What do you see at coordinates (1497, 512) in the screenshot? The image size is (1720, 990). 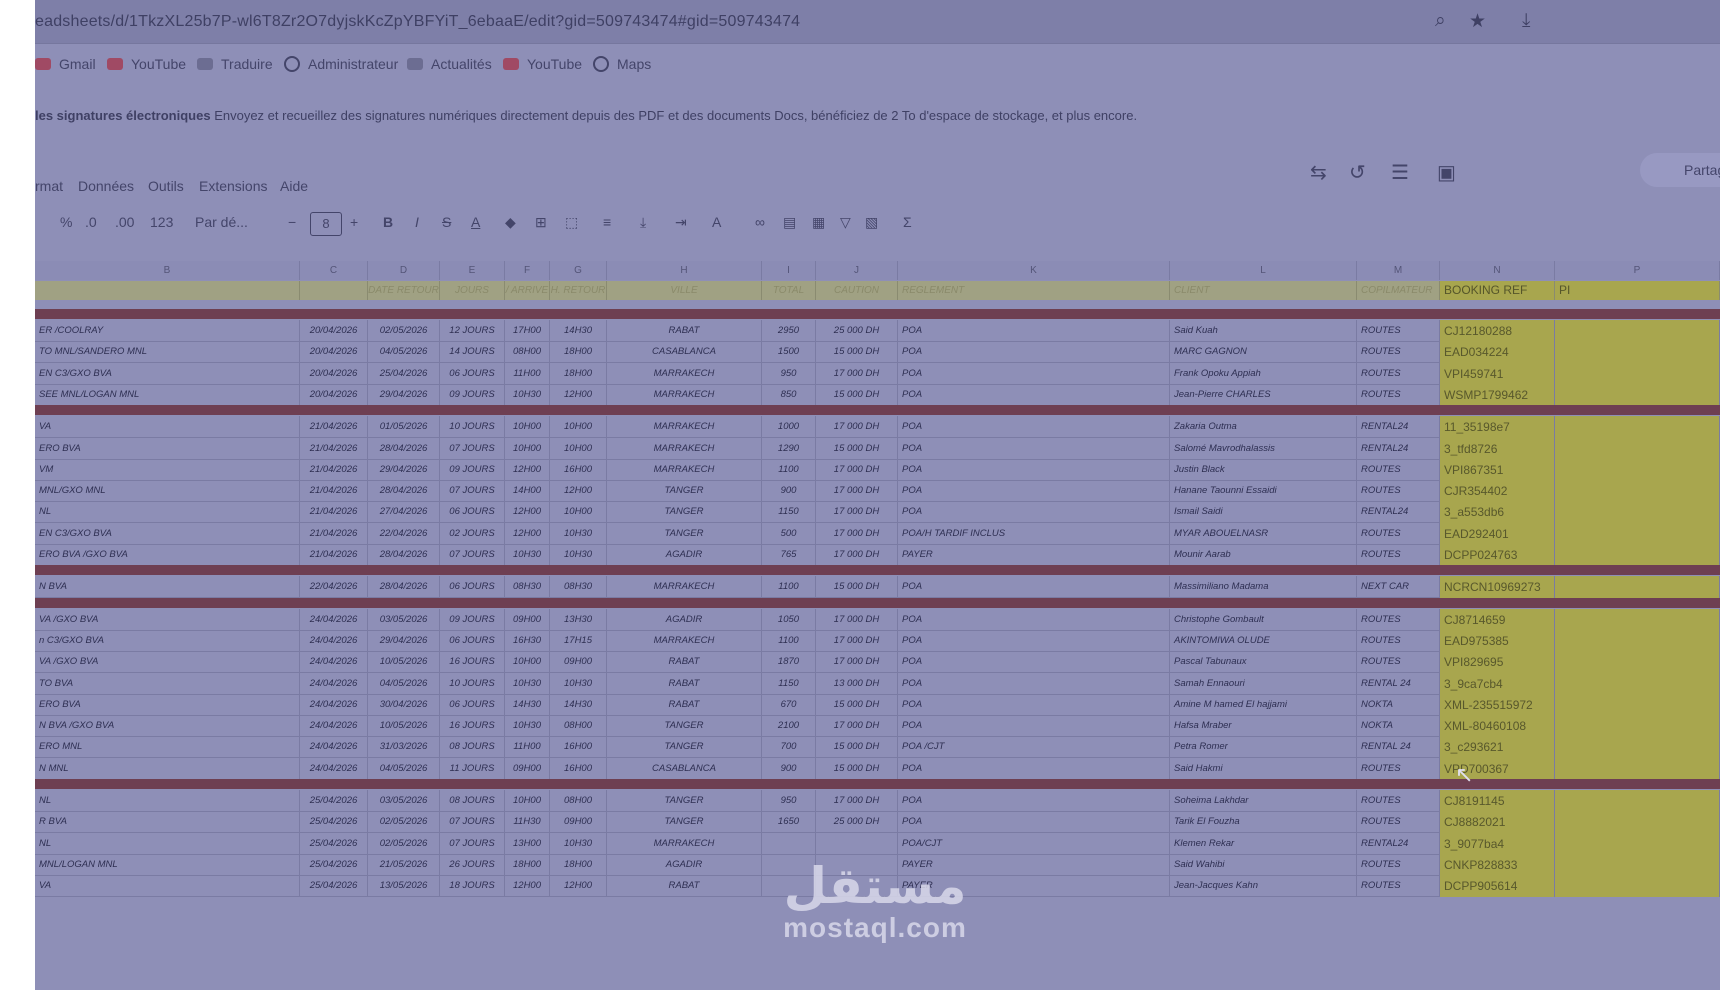 I see `table-cell: 3_a553db6` at bounding box center [1497, 512].